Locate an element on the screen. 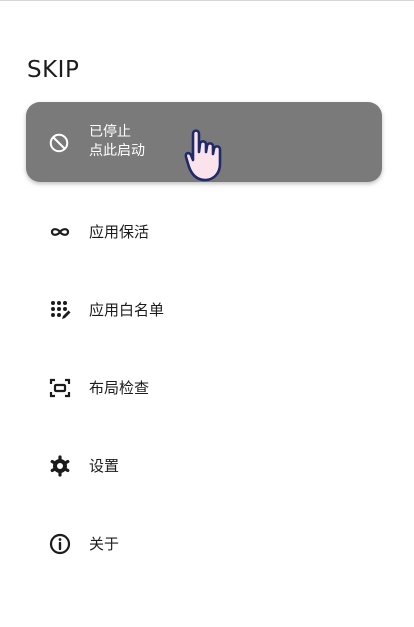 The image size is (414, 627). menu-item-label: 关于 is located at coordinates (104, 544).